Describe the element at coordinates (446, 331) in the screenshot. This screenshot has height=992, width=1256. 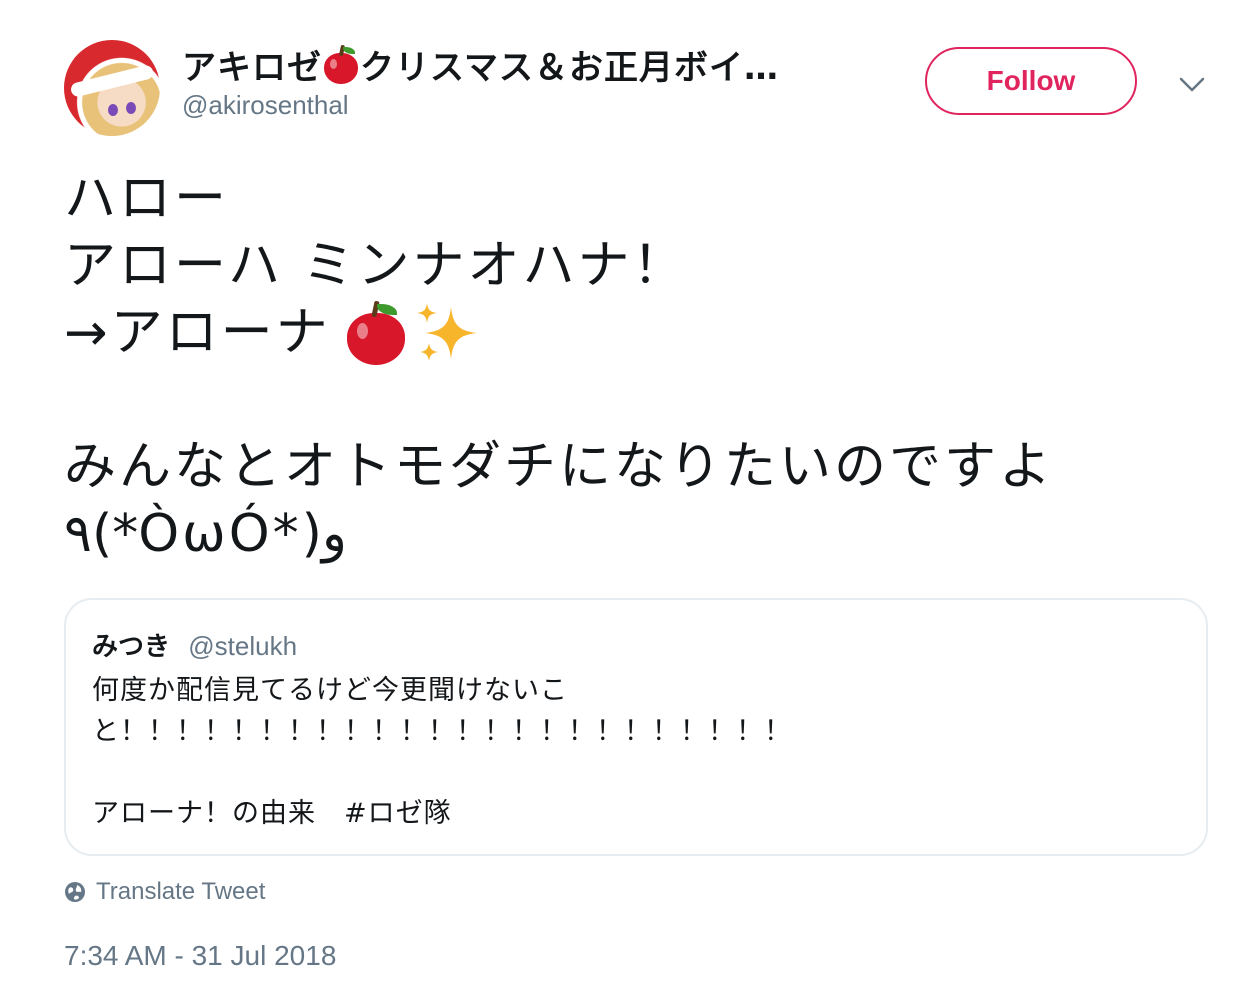
I see `sparkles-emoji` at that location.